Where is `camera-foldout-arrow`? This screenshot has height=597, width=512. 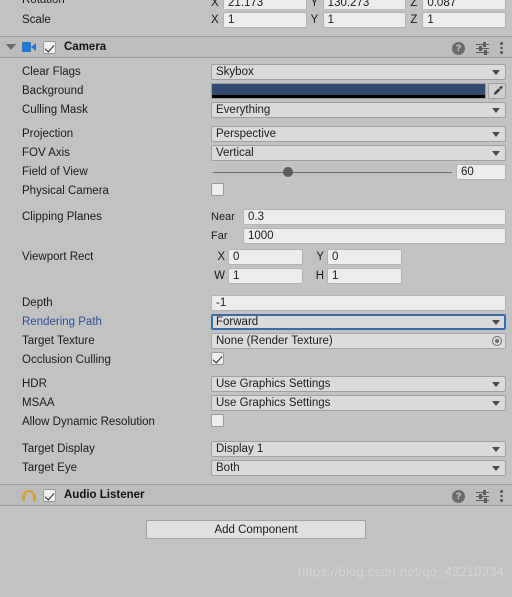 camera-foldout-arrow is located at coordinates (11, 47).